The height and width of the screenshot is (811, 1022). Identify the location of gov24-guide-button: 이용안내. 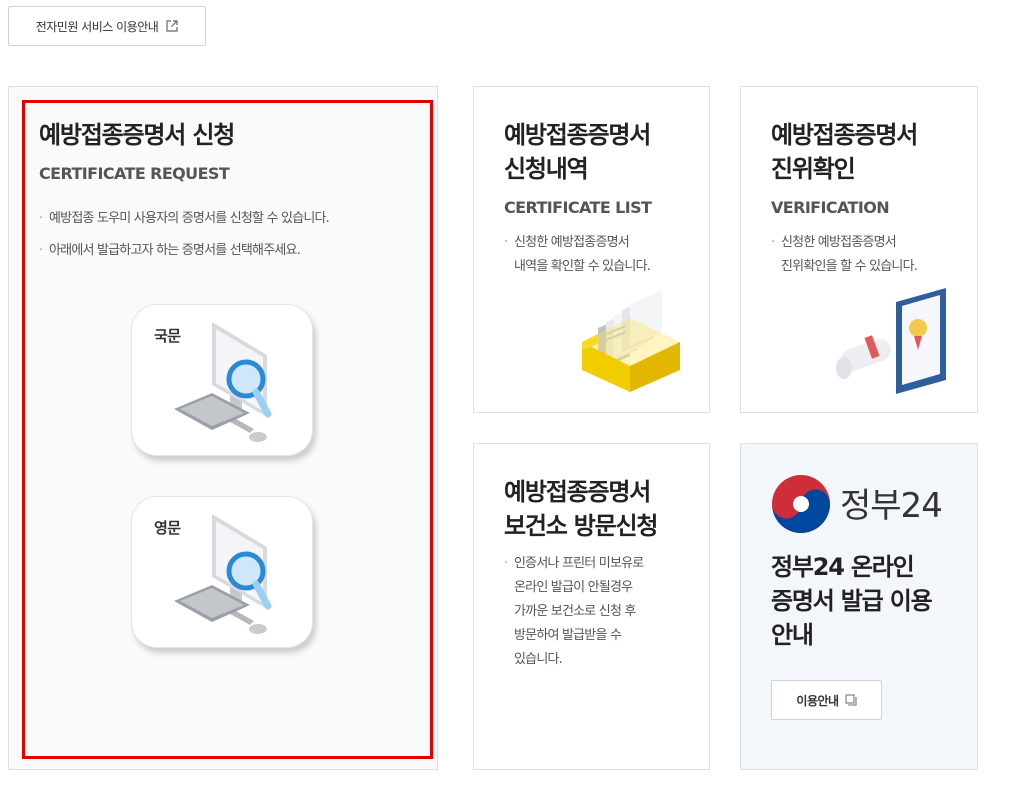
(826, 700).